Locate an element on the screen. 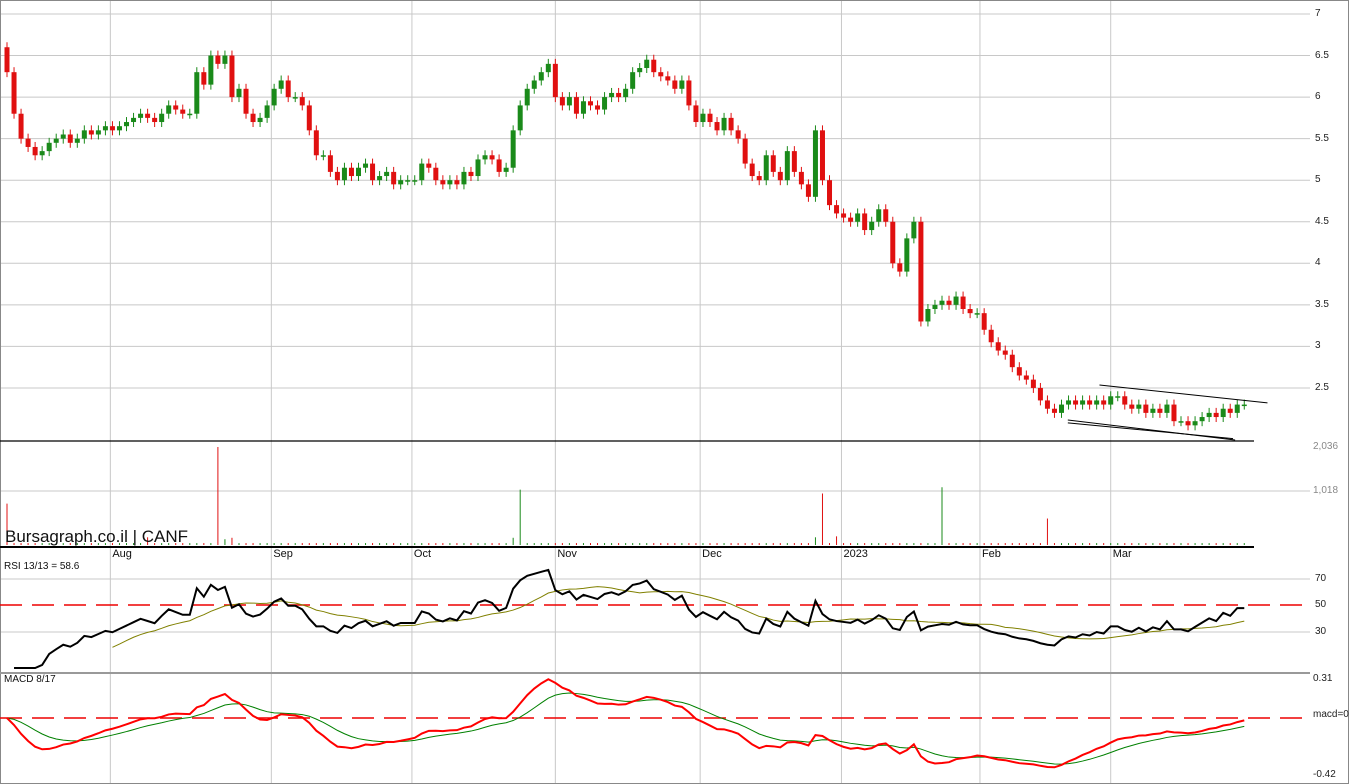 The height and width of the screenshot is (784, 1349). macd-tick: -0.42 is located at coordinates (1324, 774).